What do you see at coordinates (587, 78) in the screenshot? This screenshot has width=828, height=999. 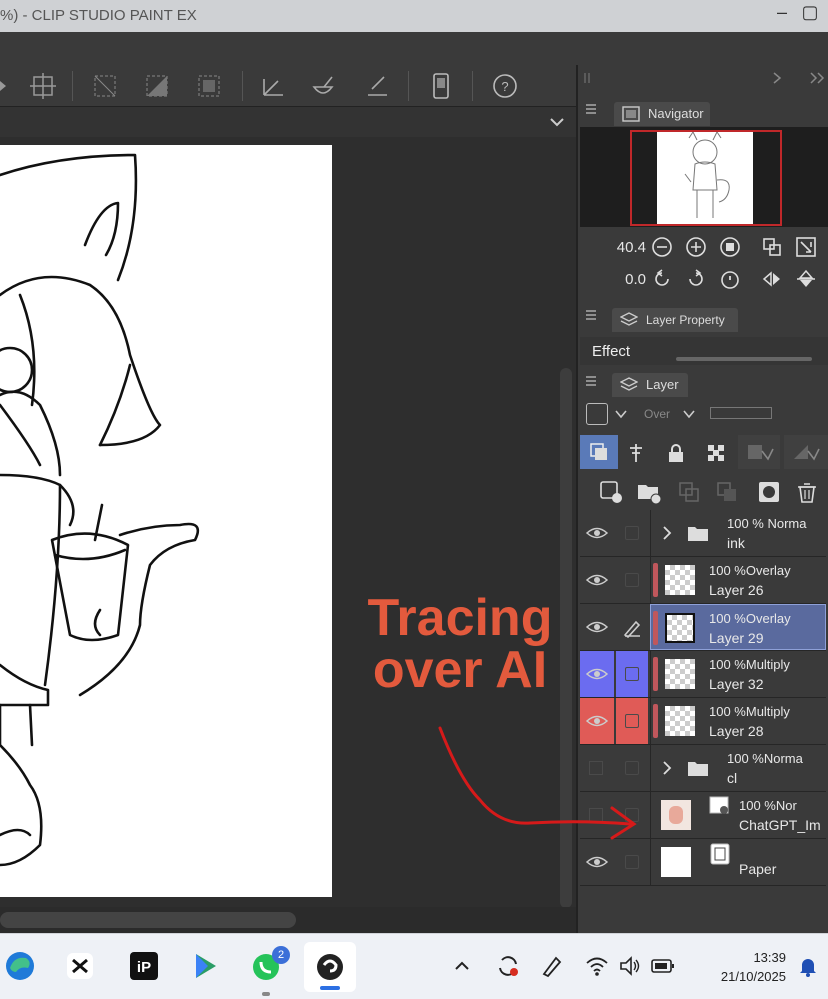 I see `panel-grip-icon` at bounding box center [587, 78].